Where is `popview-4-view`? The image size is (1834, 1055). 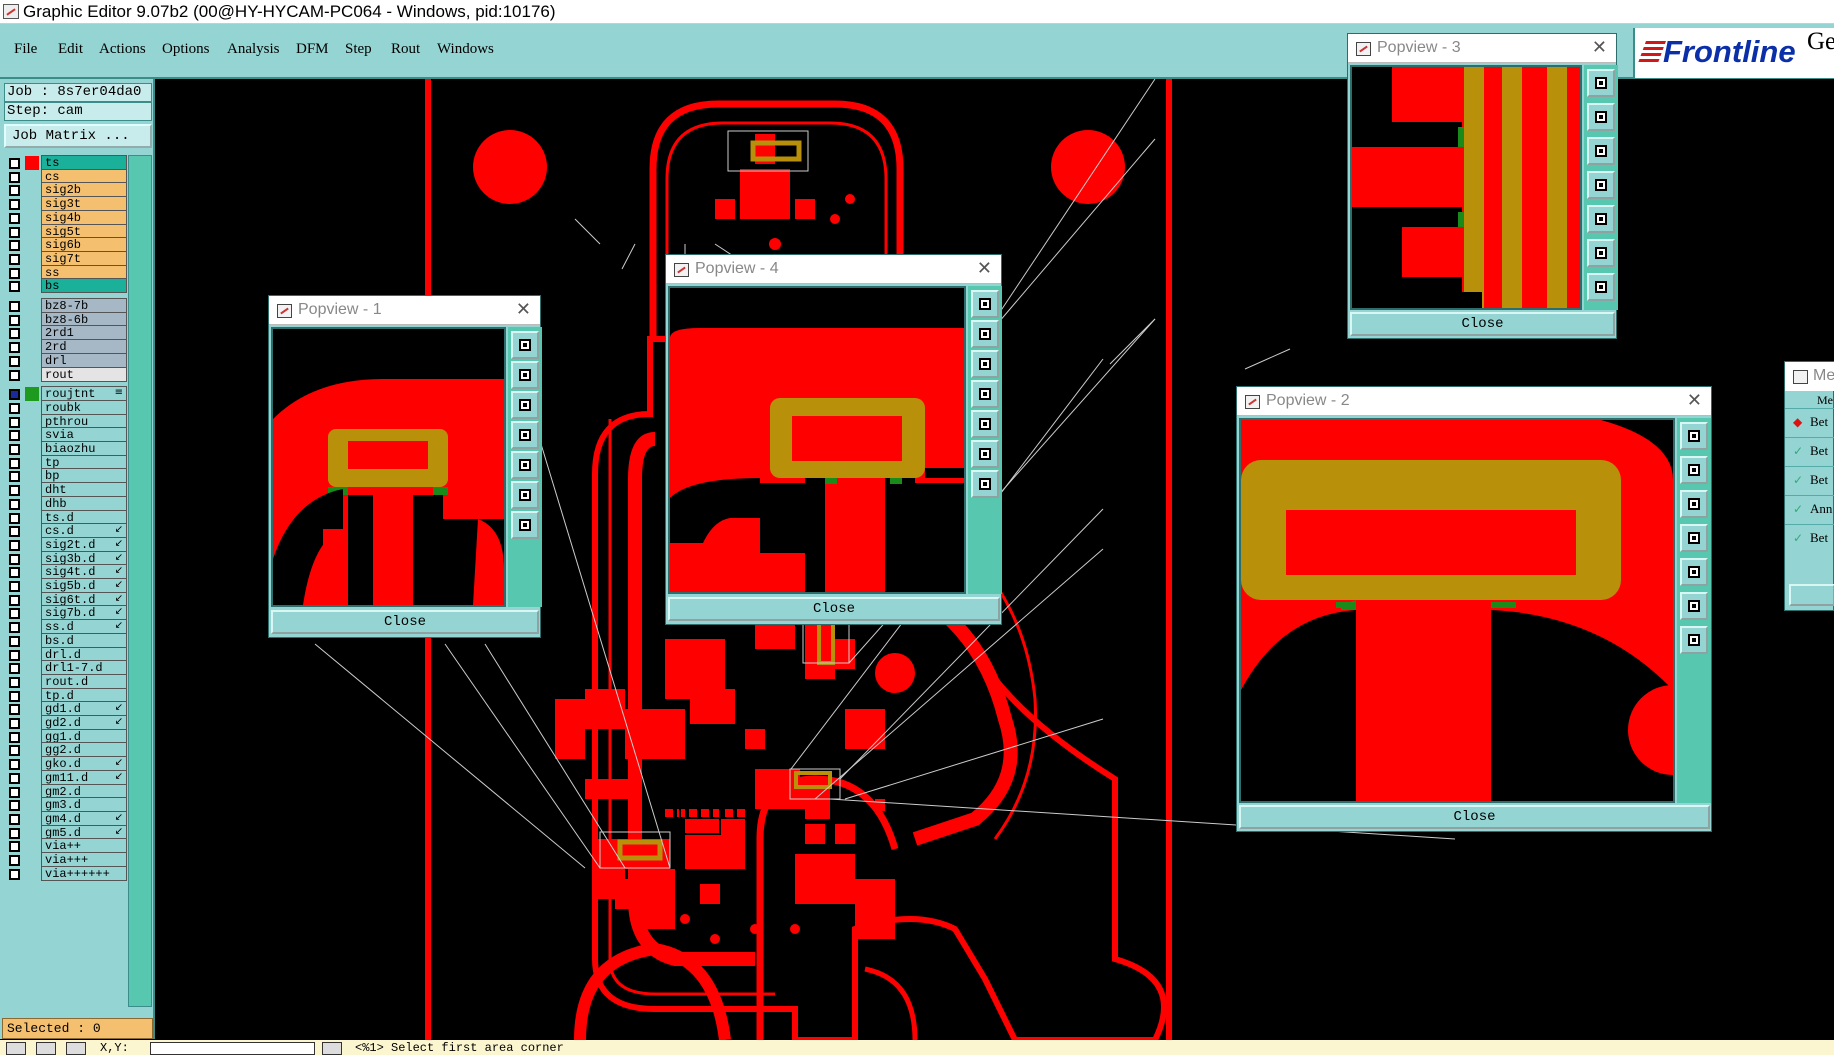 popview-4-view is located at coordinates (817, 440).